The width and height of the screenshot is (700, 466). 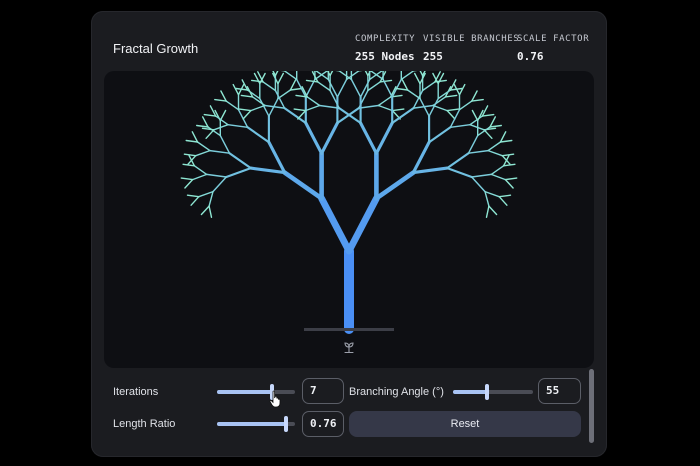 I want to click on stat-branches-value: 255, so click(x=433, y=56).